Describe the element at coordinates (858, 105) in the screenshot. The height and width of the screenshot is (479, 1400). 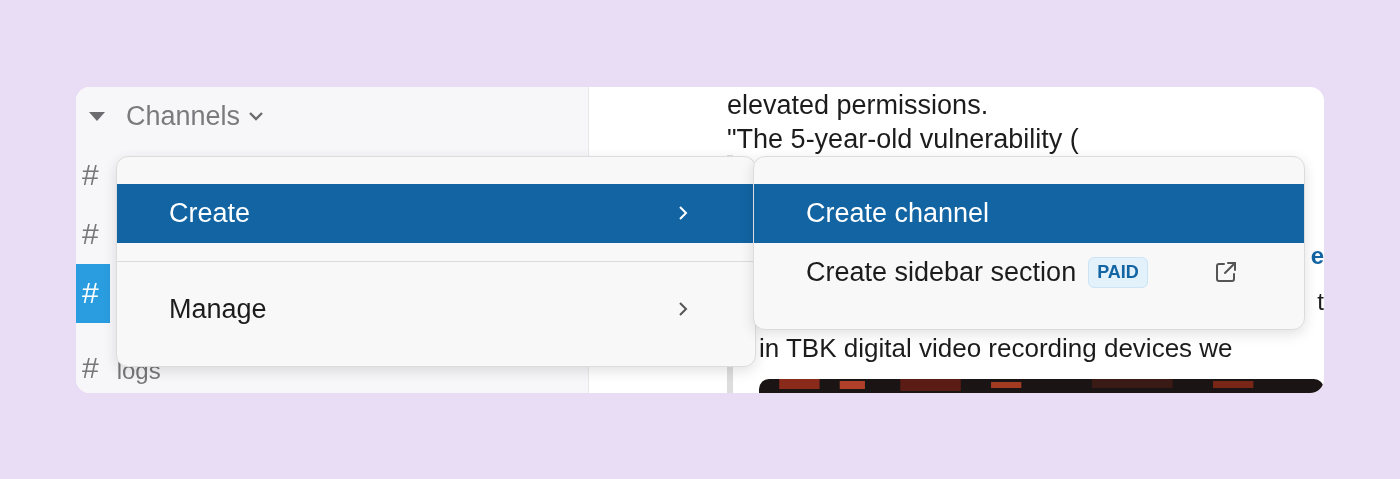
I see `message-text: elevated permissions.` at that location.